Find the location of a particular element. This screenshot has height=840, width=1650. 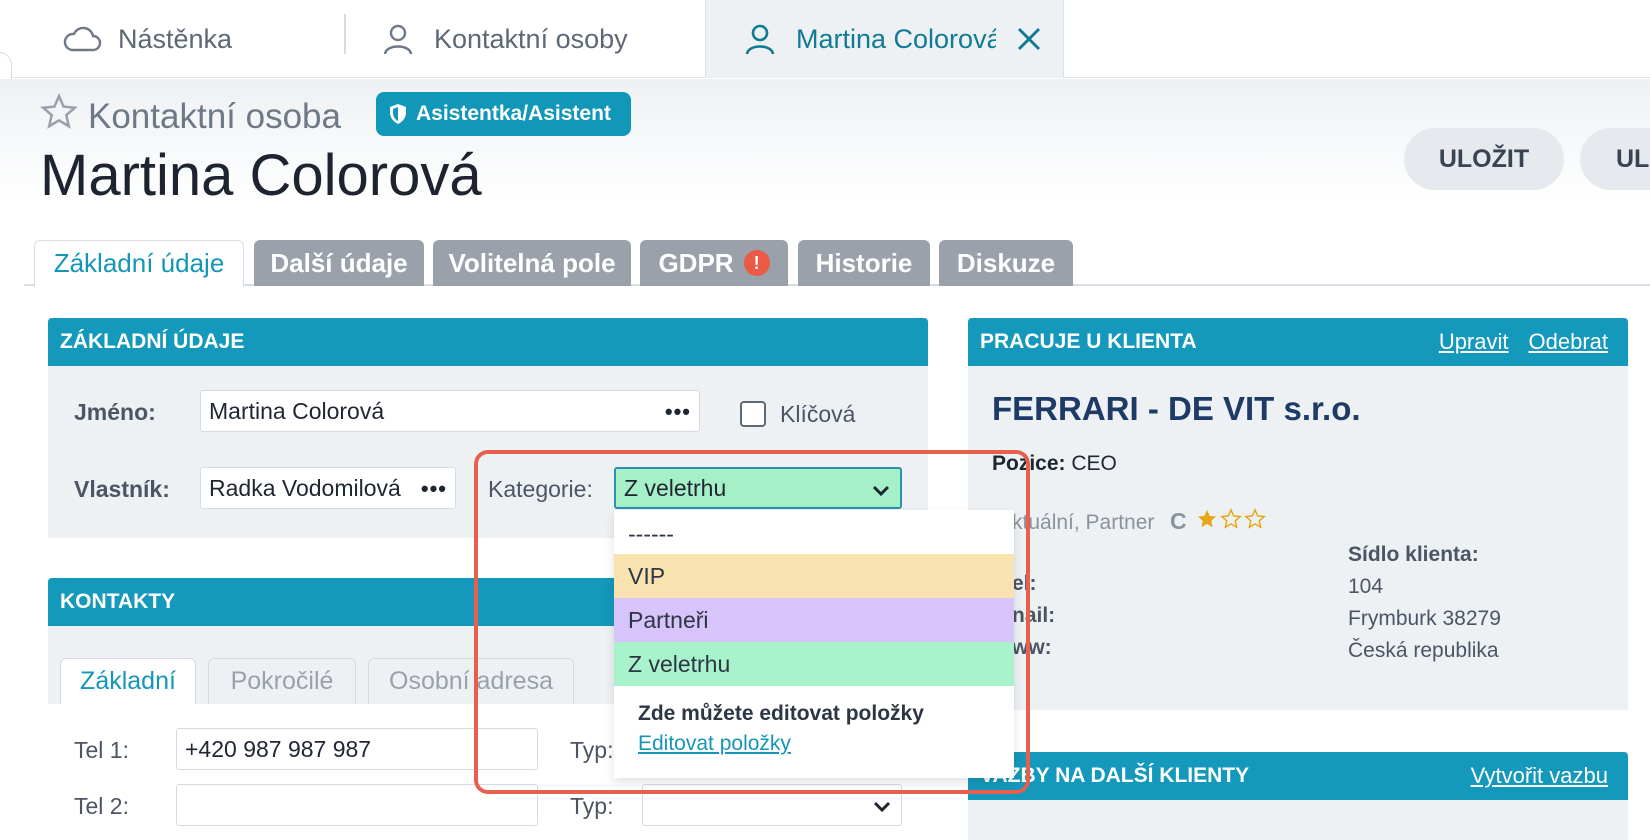

relations-panel: VAZBY NA DALŠÍ KLIENTY Vytvořit vazbu is located at coordinates (1298, 796).